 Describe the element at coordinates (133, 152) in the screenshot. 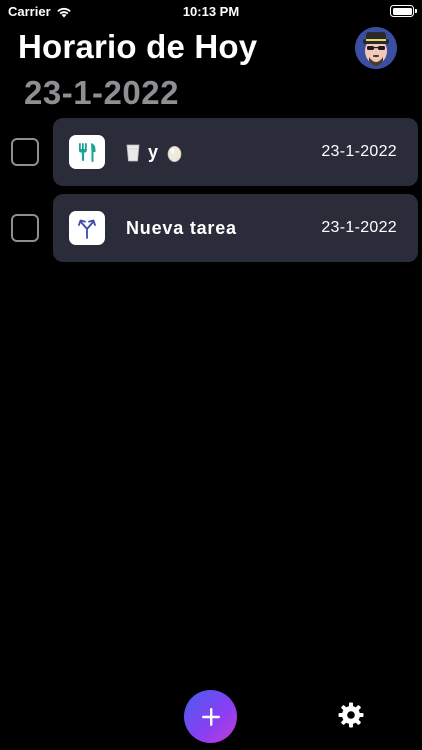

I see `milk-glass-icon` at that location.